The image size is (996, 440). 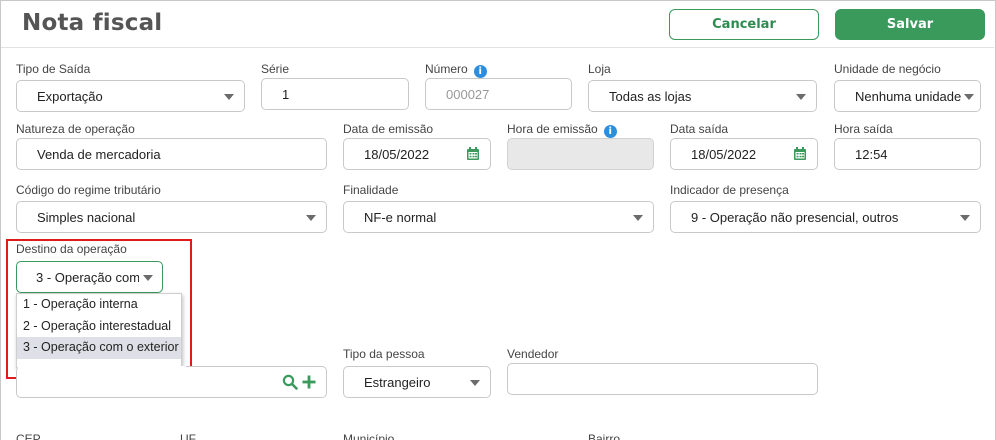 What do you see at coordinates (86, 217) in the screenshot?
I see `regime-value: Simples nacional` at bounding box center [86, 217].